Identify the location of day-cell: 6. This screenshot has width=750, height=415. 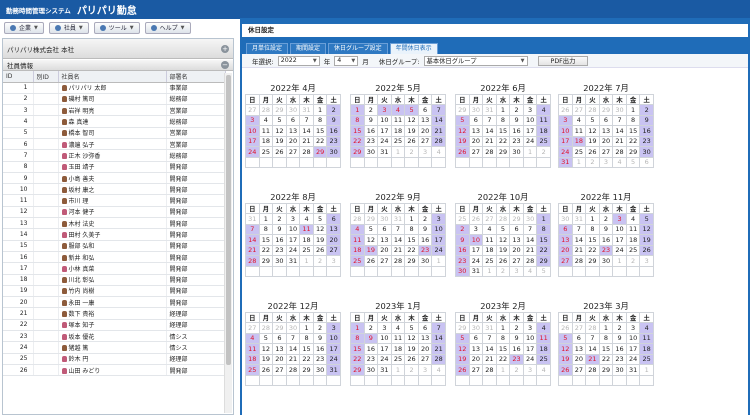
(384, 229).